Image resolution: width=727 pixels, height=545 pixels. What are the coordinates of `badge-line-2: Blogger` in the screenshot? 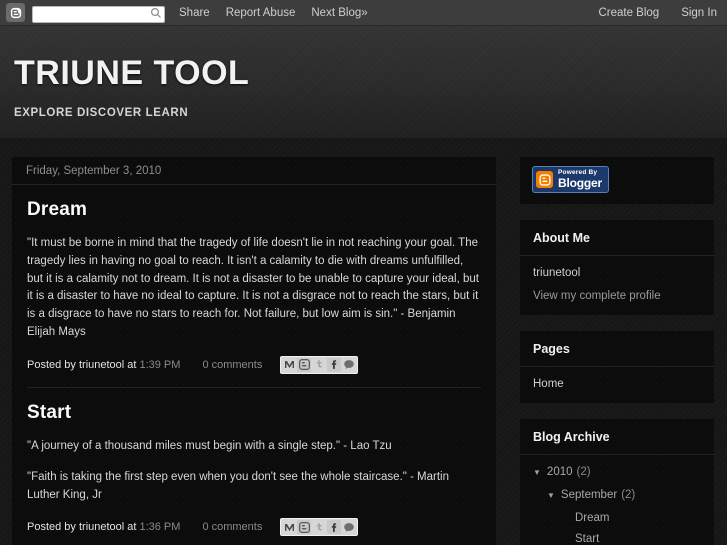 It's located at (580, 182).